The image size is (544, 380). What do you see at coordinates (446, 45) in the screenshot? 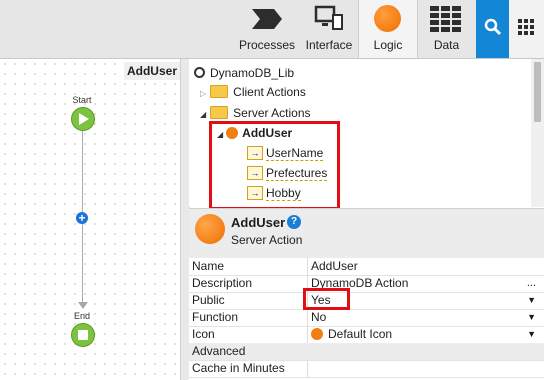
I see `tab-data-label: Data` at bounding box center [446, 45].